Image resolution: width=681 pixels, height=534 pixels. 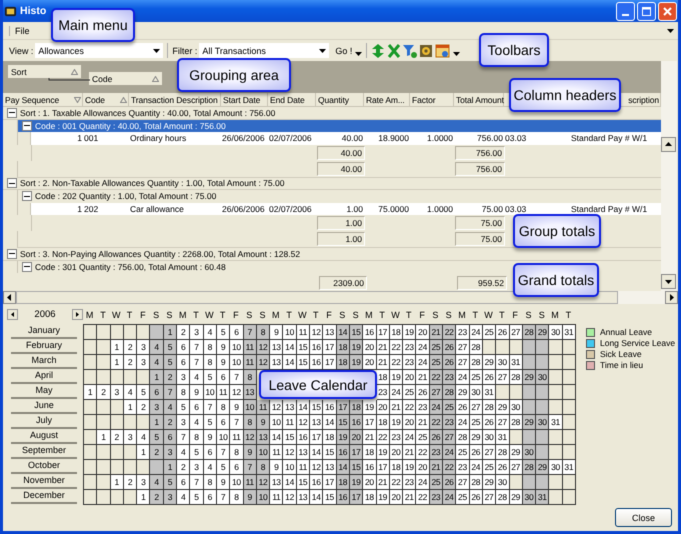 What do you see at coordinates (643, 99) in the screenshot?
I see `column-header: scription` at bounding box center [643, 99].